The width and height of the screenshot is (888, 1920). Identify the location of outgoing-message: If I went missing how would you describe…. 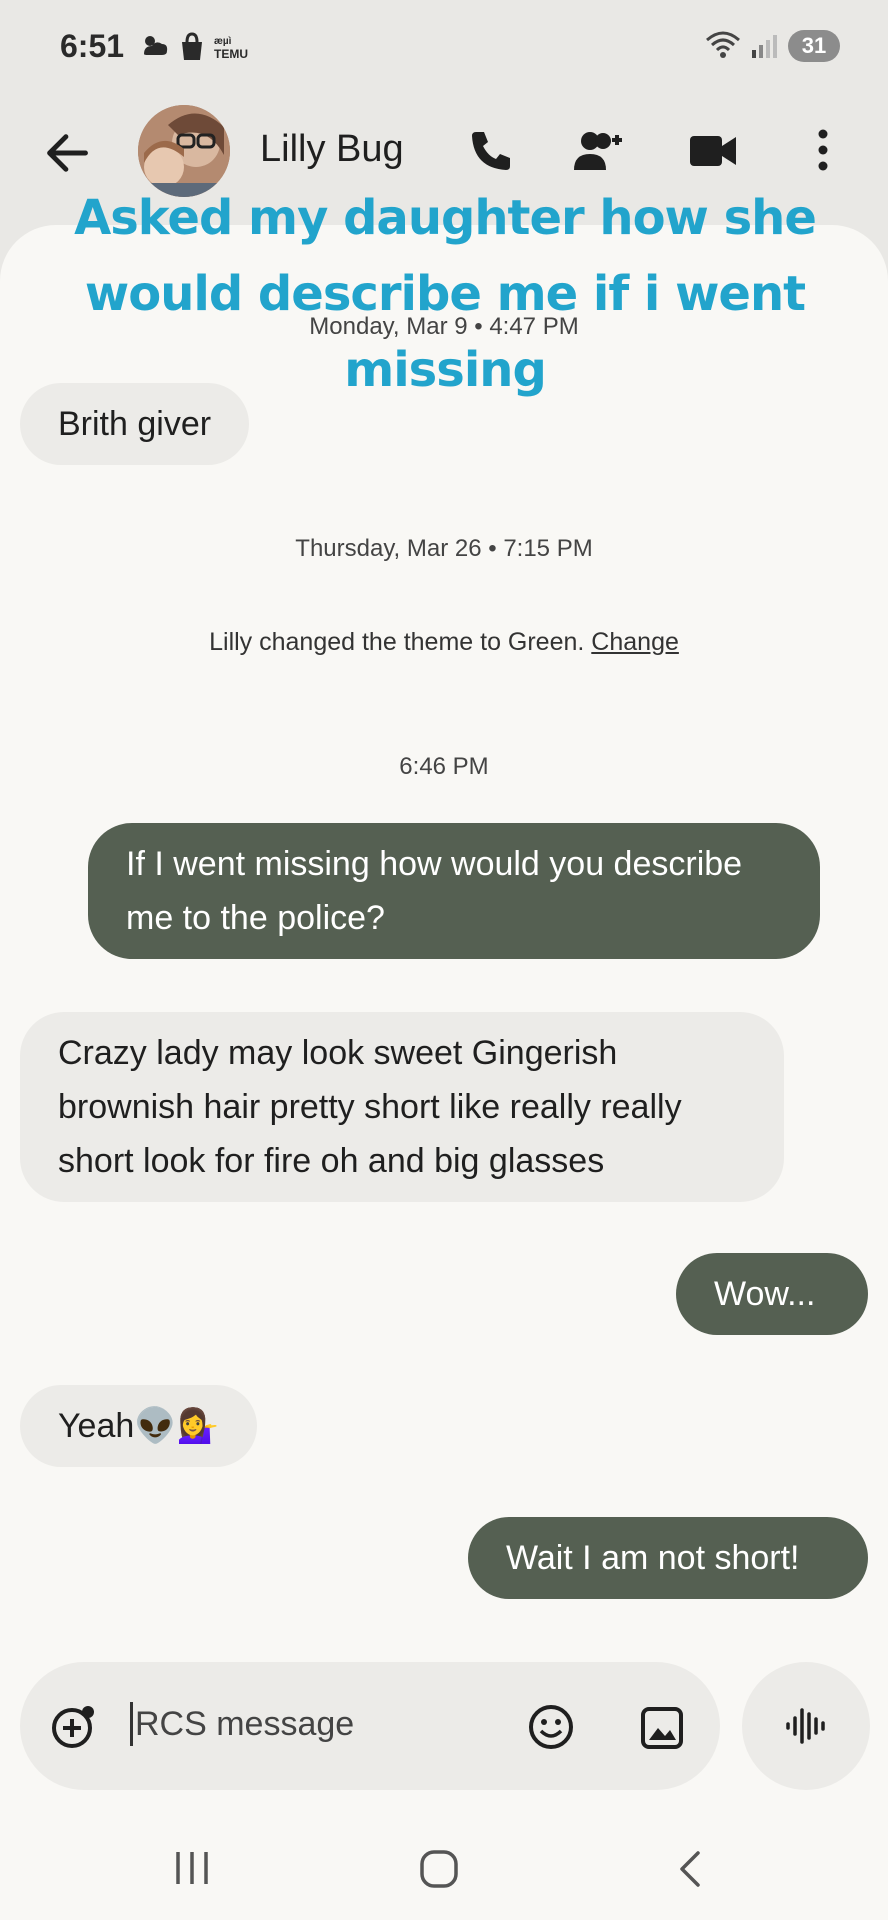
(454, 891).